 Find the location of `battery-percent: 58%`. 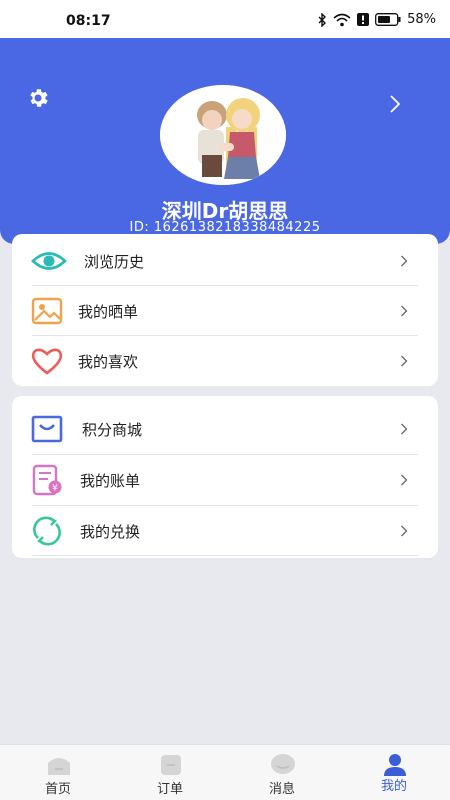

battery-percent: 58% is located at coordinates (421, 19).